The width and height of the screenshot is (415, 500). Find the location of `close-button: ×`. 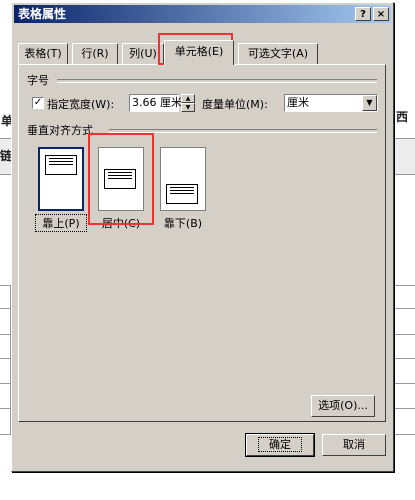

close-button: × is located at coordinates (381, 14).